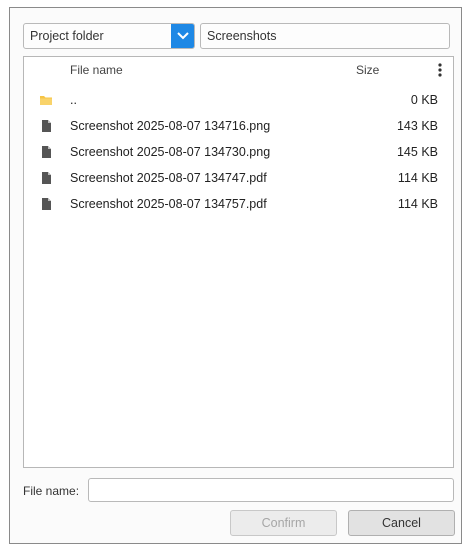  Describe the element at coordinates (73, 100) in the screenshot. I see `file-name: ..` at that location.